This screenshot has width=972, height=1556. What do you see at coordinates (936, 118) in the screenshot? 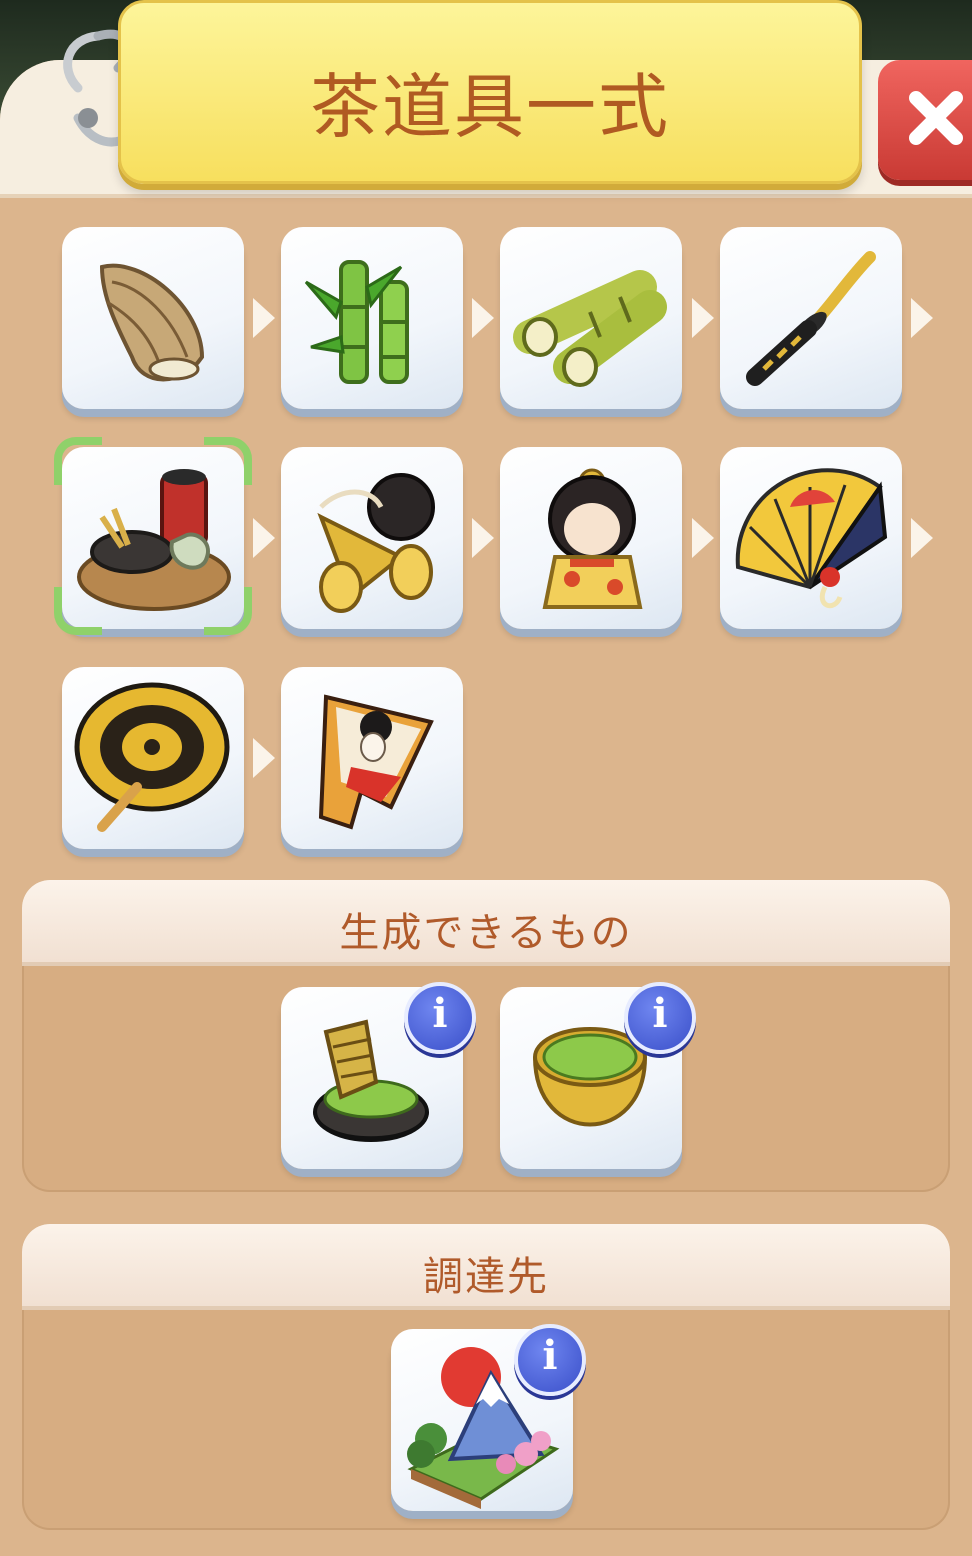
I see `close-x-icon` at bounding box center [936, 118].